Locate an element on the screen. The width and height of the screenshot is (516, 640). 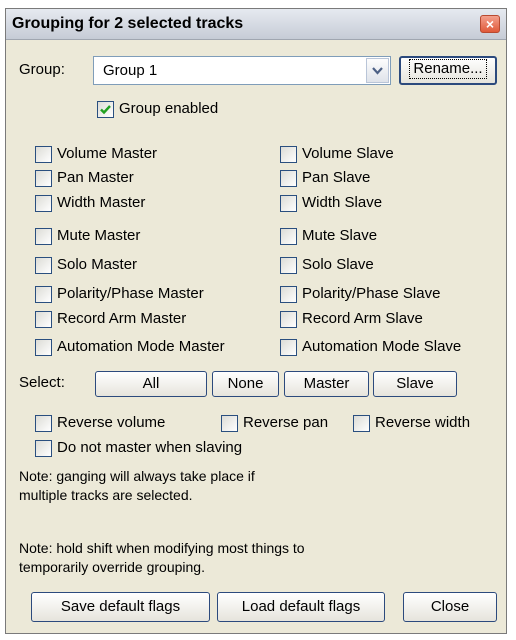
close-window-button: × is located at coordinates (490, 24).